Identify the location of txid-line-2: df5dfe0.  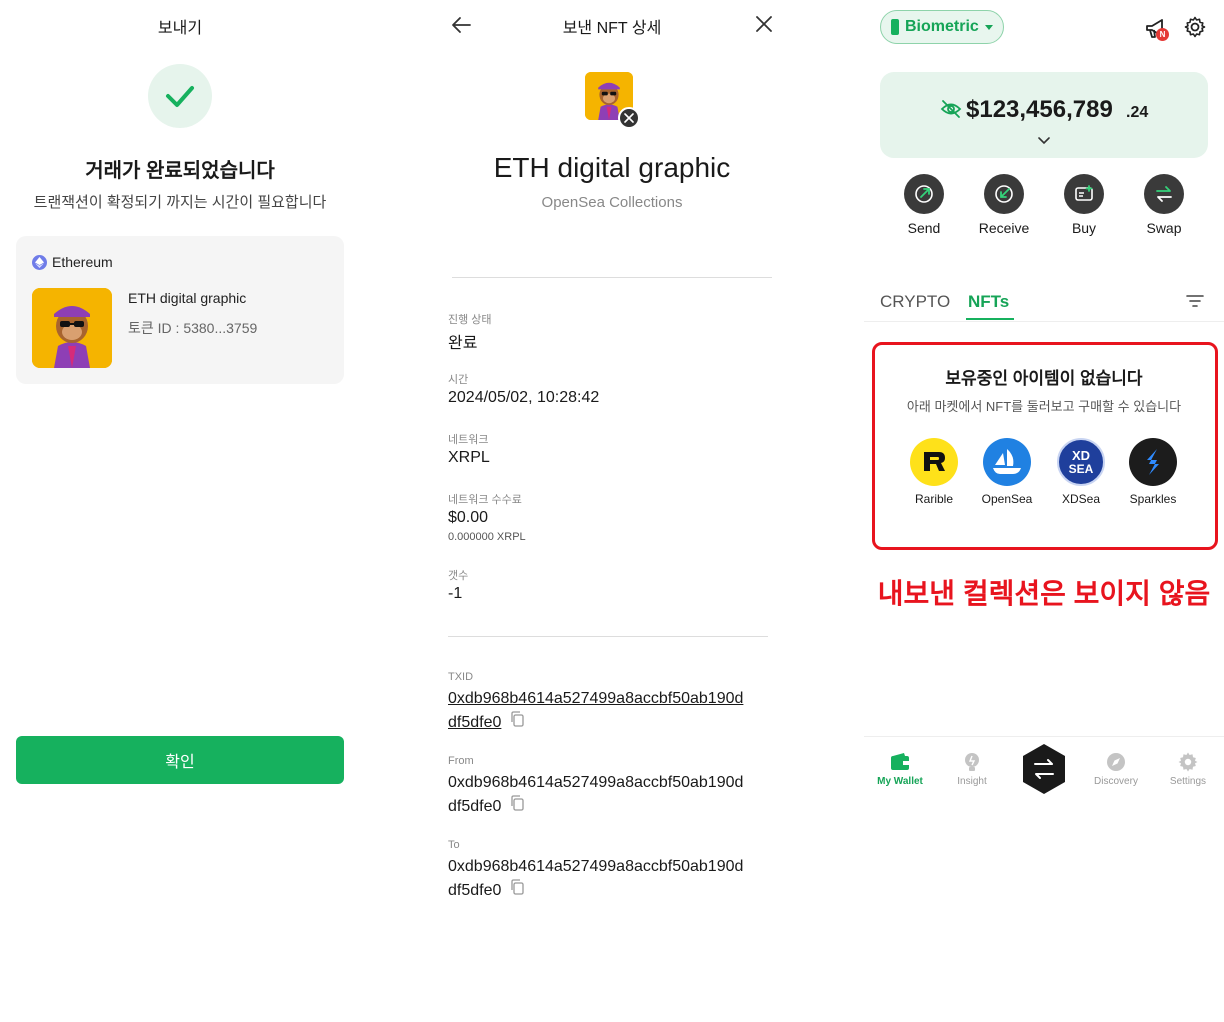
(474, 722).